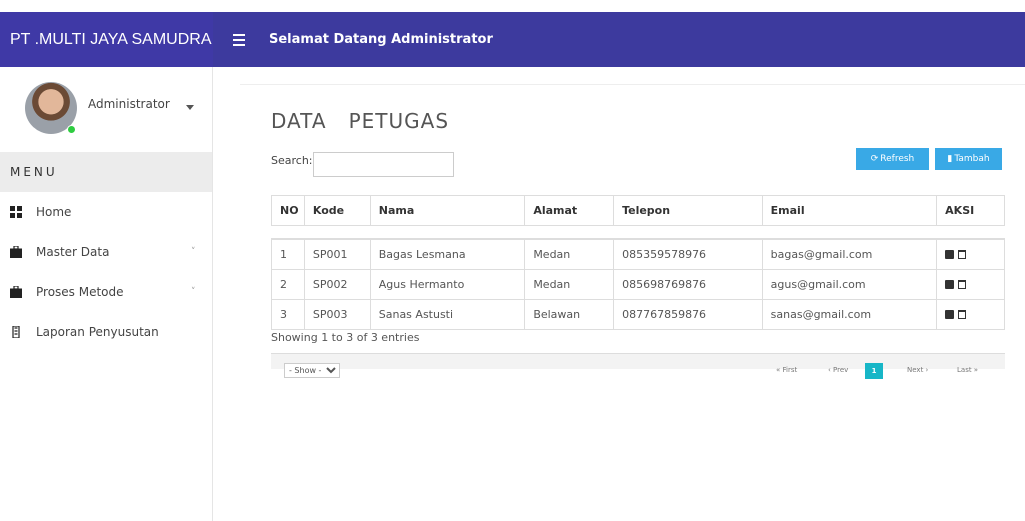  I want to click on hamburger-menu-icon, so click(243, 39).